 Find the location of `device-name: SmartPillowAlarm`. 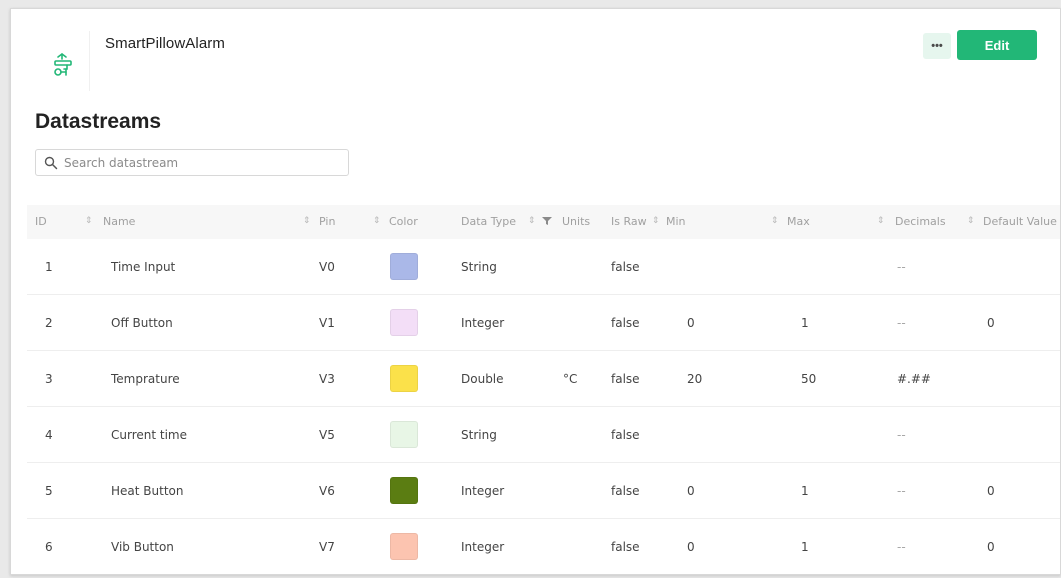

device-name: SmartPillowAlarm is located at coordinates (165, 43).